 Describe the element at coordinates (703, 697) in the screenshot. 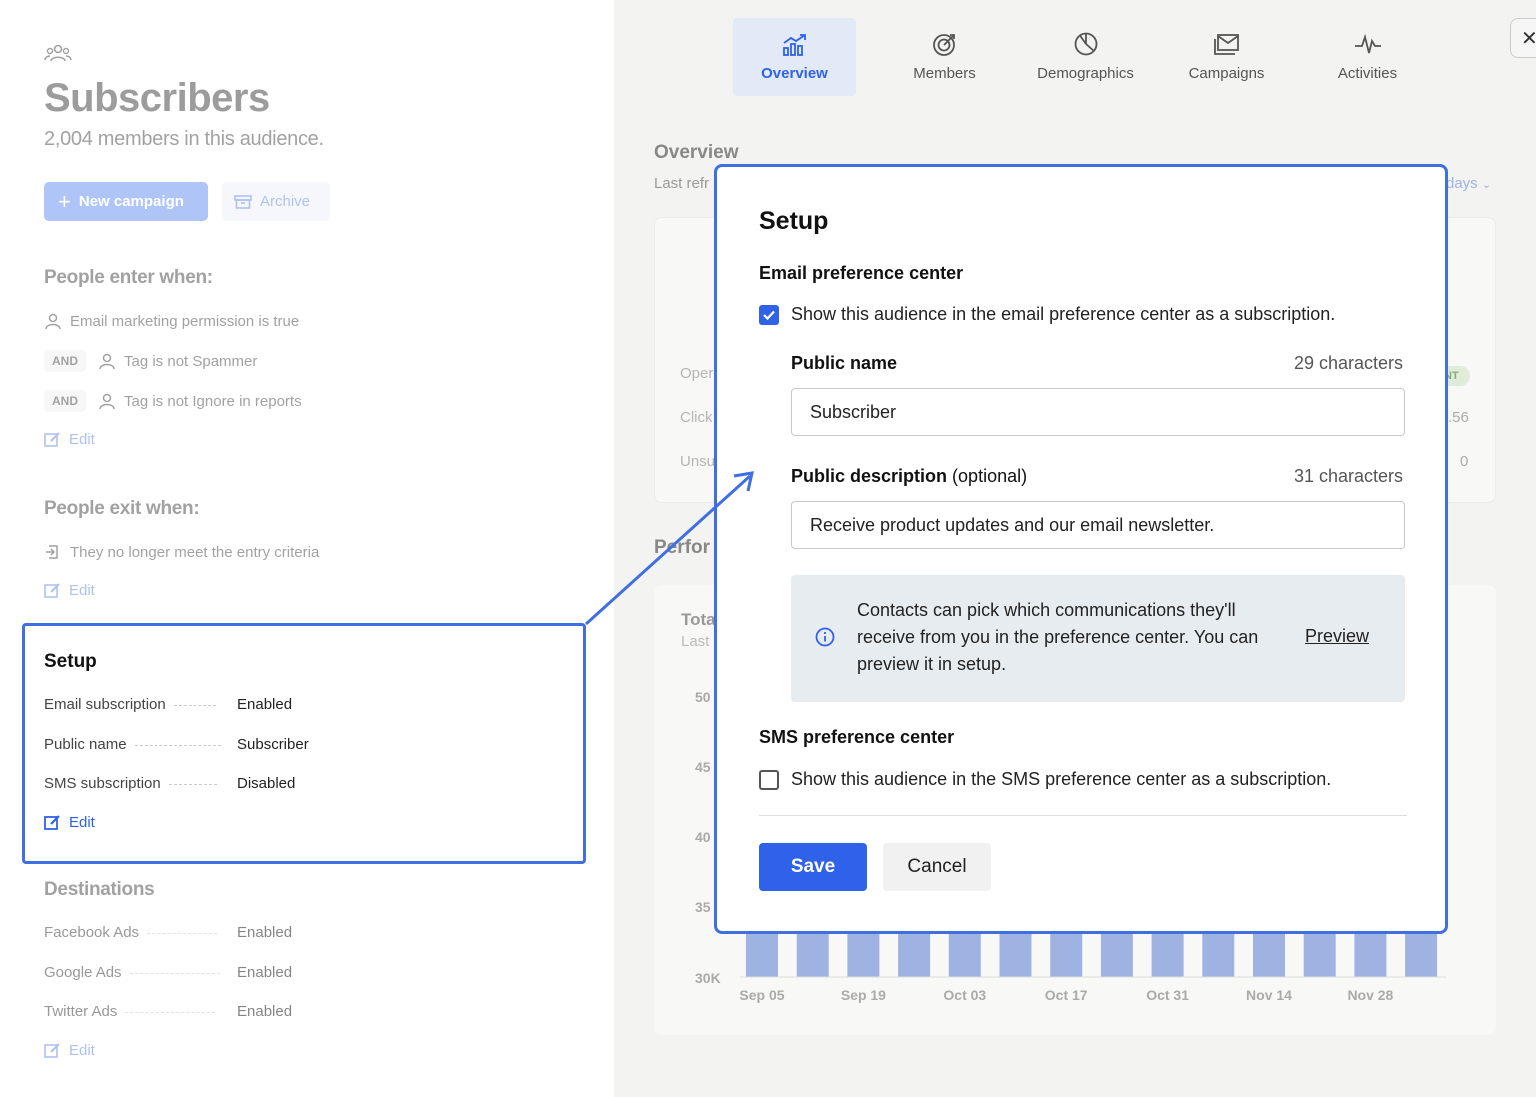

I see `y-tick-label: 50` at that location.